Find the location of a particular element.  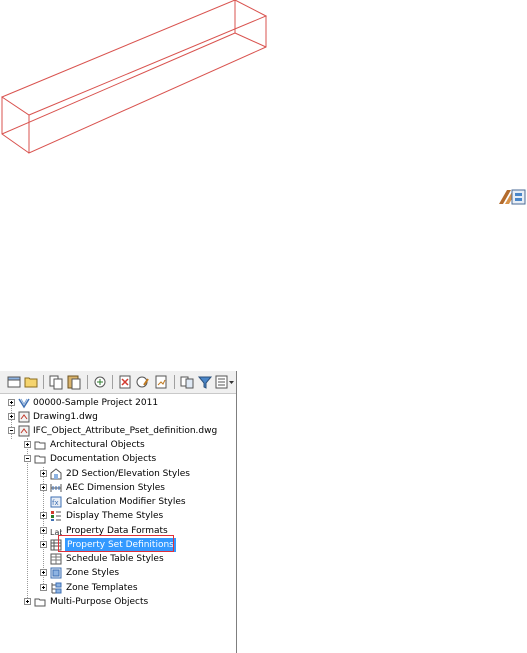

tree-item-ifc-drawing: IFC_Object_Attribute_Pset_definition.dwg is located at coordinates (118, 431).